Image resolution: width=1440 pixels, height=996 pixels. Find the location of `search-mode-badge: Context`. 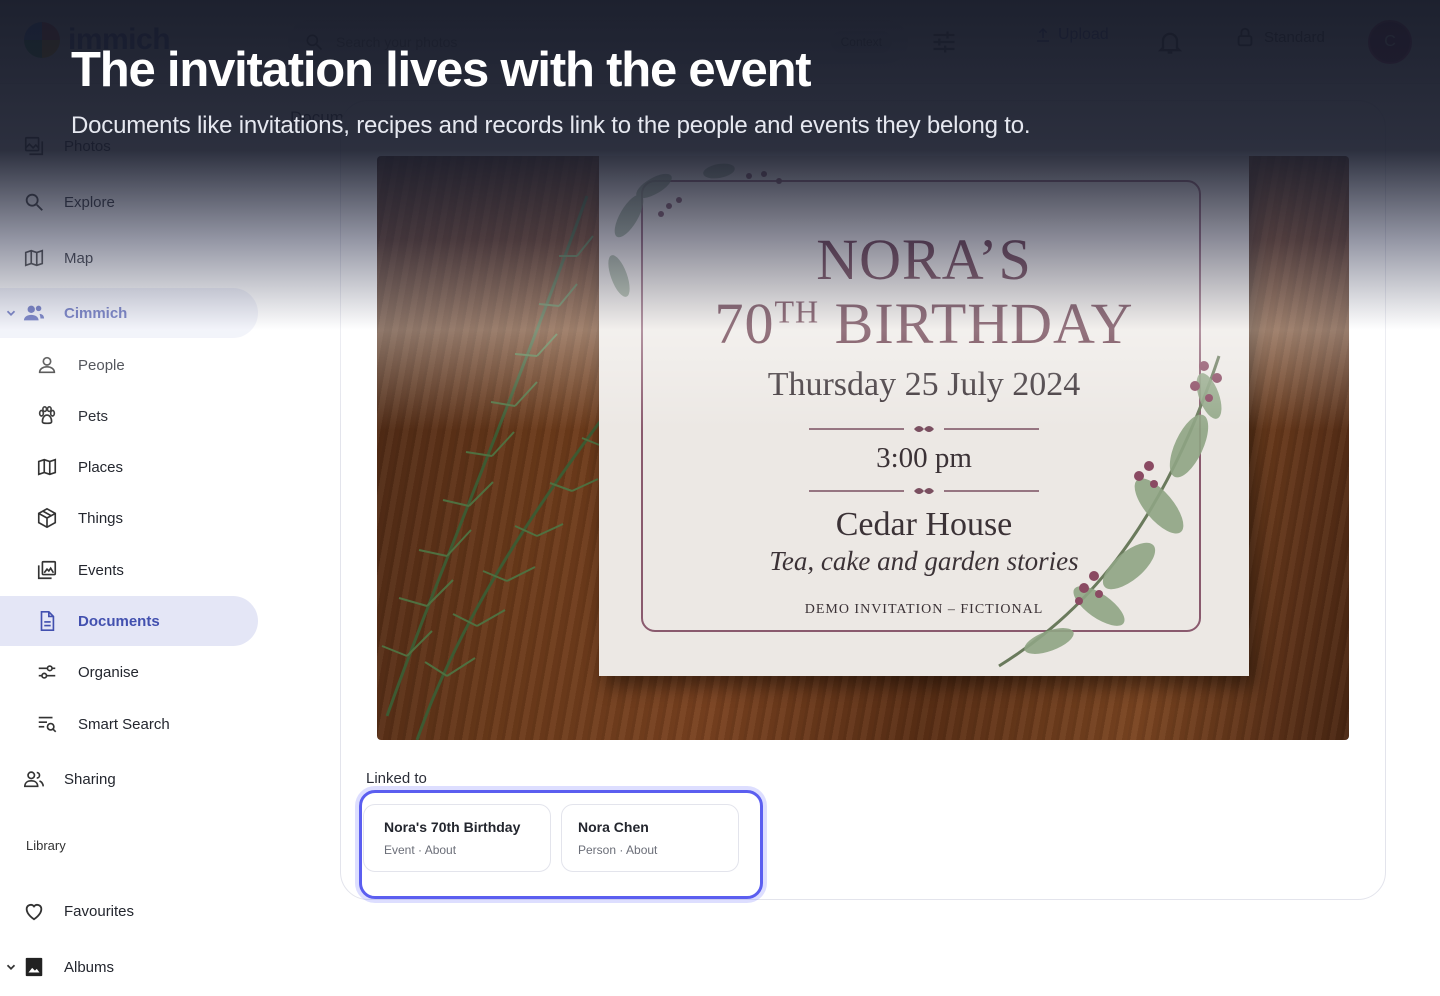

search-mode-badge: Context is located at coordinates (861, 42).